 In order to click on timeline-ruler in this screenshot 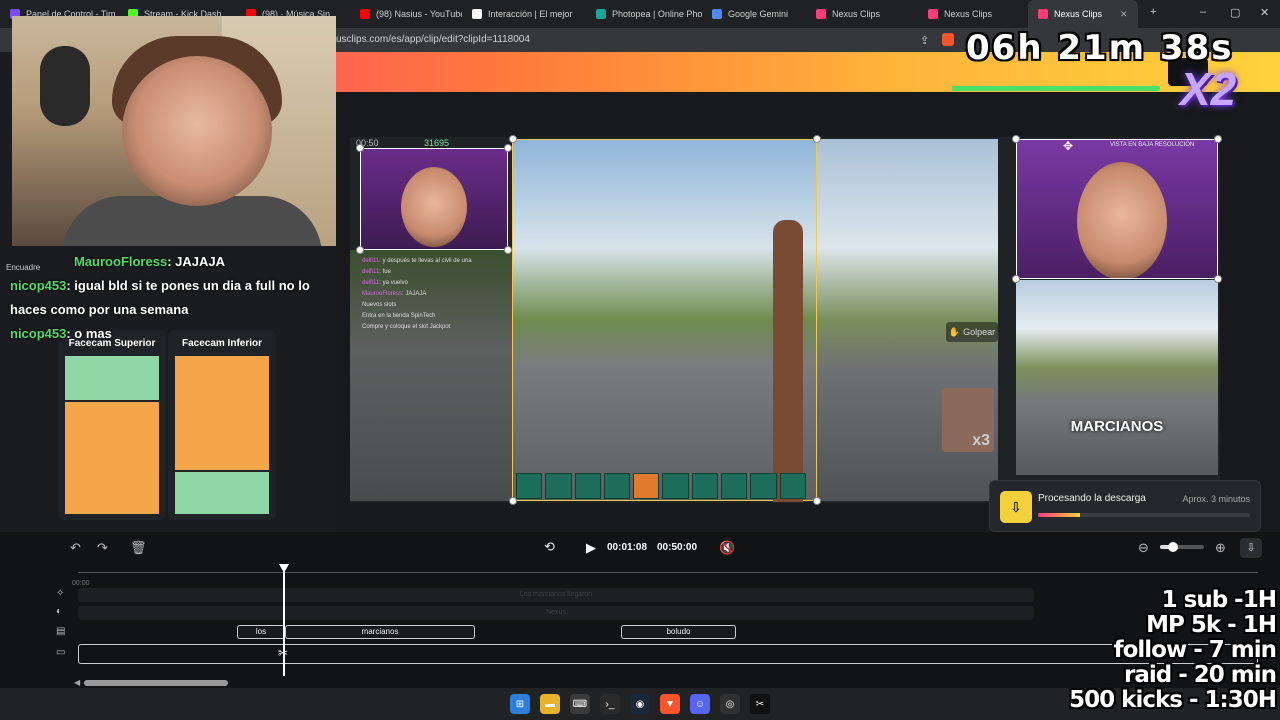, I will do `click(668, 572)`.